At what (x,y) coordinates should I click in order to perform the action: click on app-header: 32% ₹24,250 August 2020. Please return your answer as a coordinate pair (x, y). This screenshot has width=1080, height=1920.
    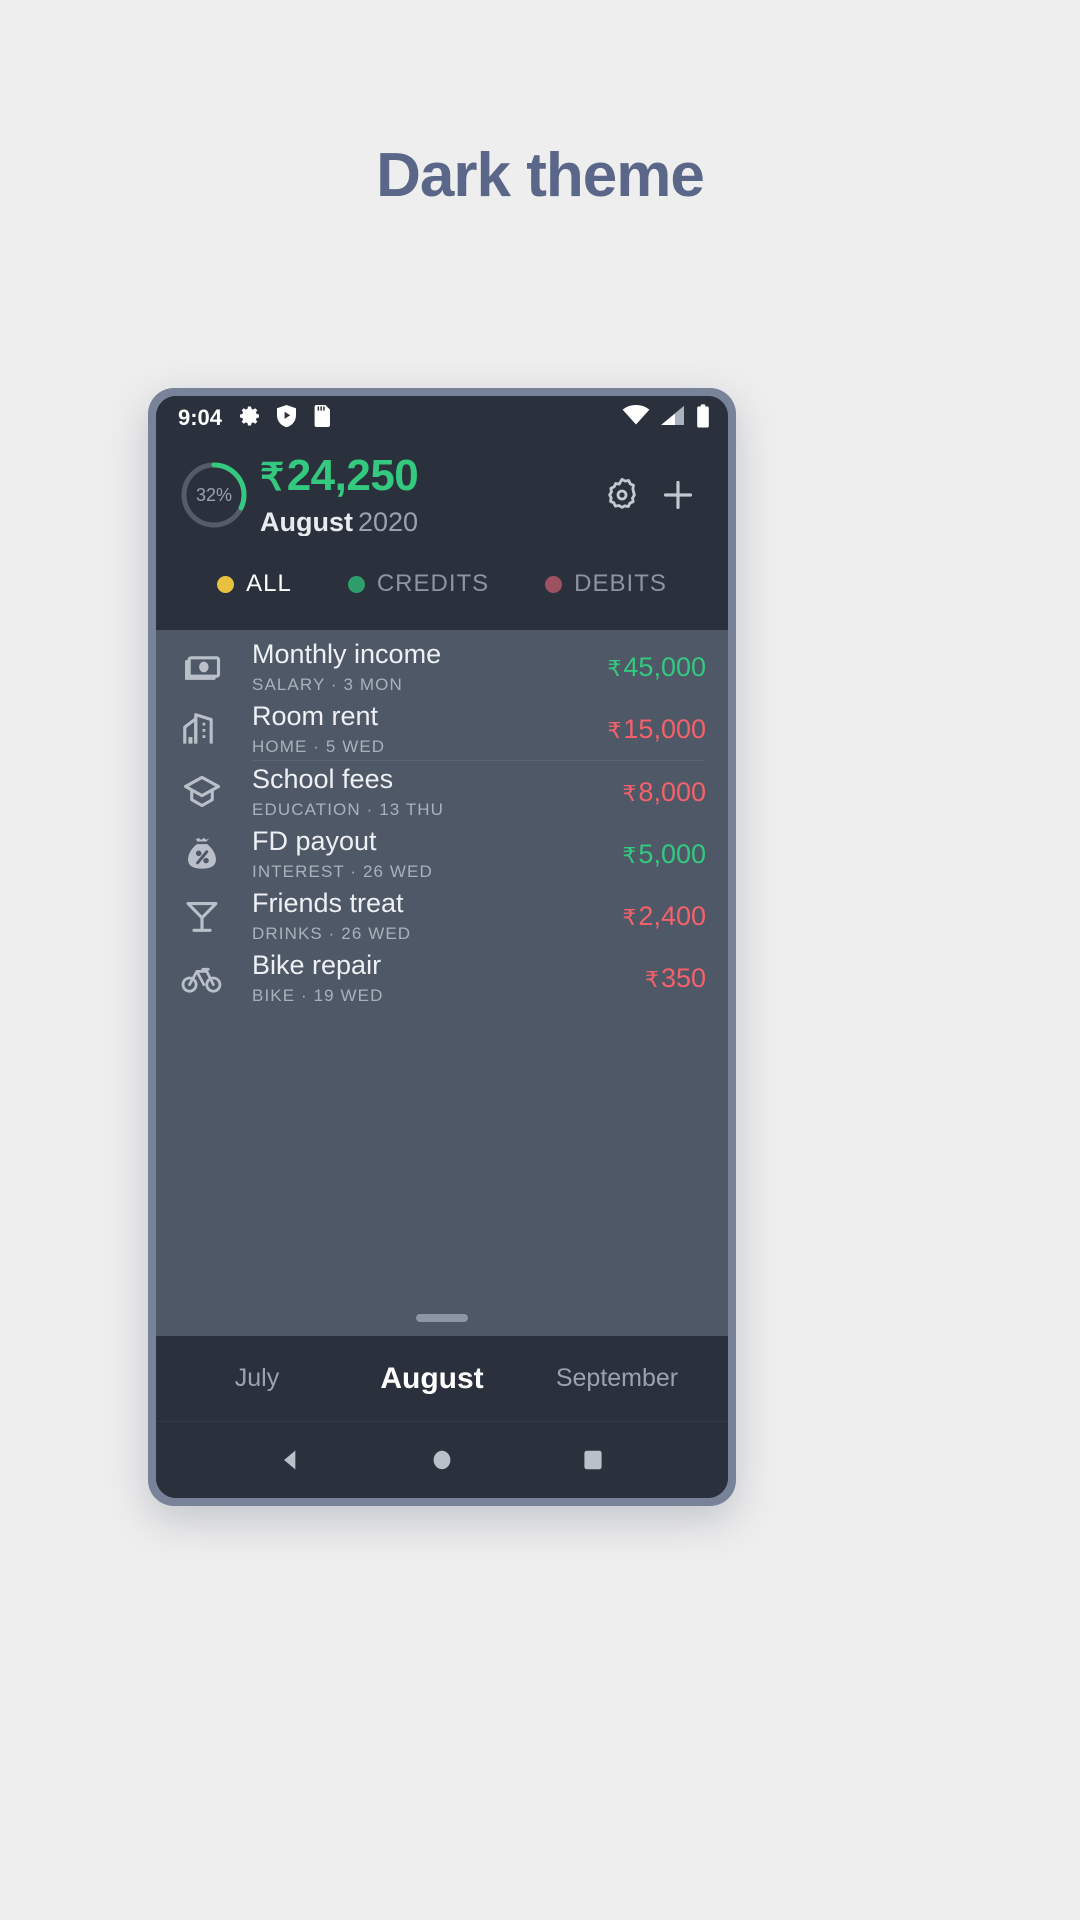
    Looking at the image, I should click on (442, 488).